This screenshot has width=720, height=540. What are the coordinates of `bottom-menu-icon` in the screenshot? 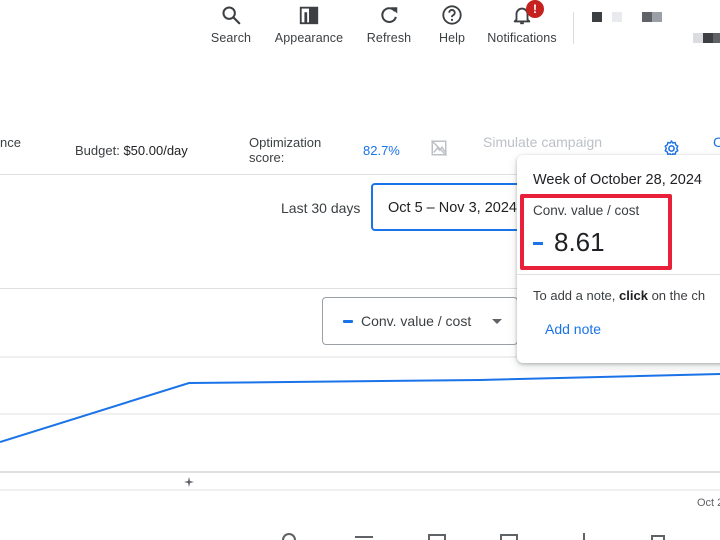 It's located at (364, 537).